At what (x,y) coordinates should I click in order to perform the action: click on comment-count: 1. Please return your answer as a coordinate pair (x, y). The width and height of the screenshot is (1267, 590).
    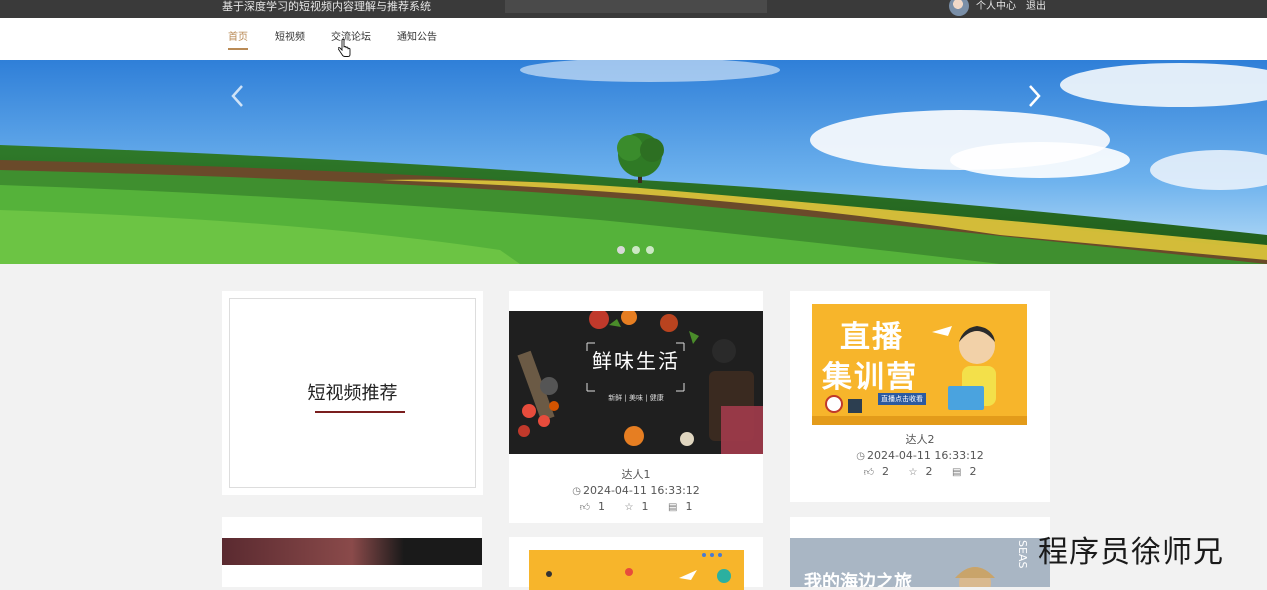
    Looking at the image, I should click on (689, 506).